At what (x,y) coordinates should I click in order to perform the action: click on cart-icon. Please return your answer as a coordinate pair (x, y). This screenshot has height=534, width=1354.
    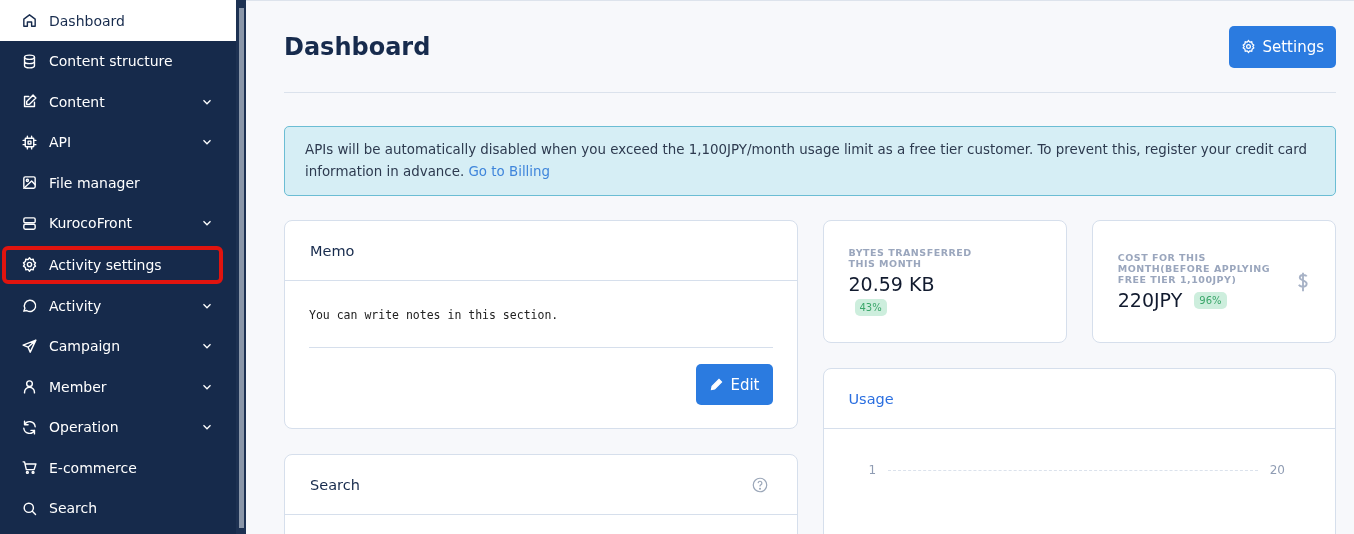
    Looking at the image, I should click on (29, 468).